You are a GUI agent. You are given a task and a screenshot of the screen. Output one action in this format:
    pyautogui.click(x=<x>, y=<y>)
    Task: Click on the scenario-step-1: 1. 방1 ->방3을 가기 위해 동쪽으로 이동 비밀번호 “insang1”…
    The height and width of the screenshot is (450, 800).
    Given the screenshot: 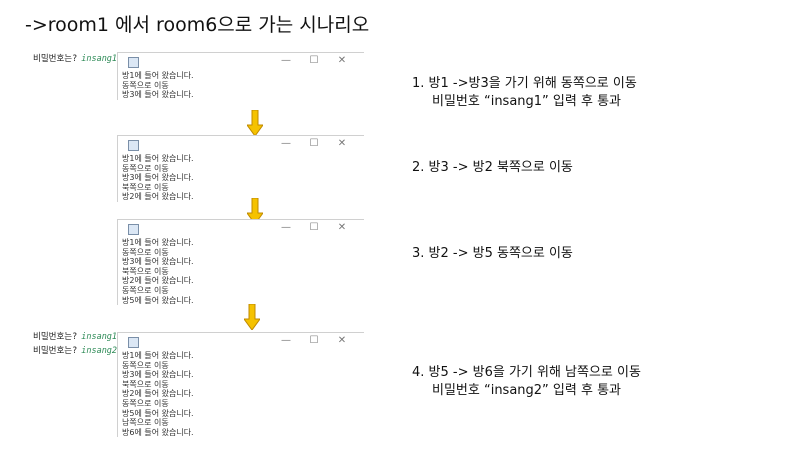 What is the action you would take?
    pyautogui.click(x=524, y=93)
    